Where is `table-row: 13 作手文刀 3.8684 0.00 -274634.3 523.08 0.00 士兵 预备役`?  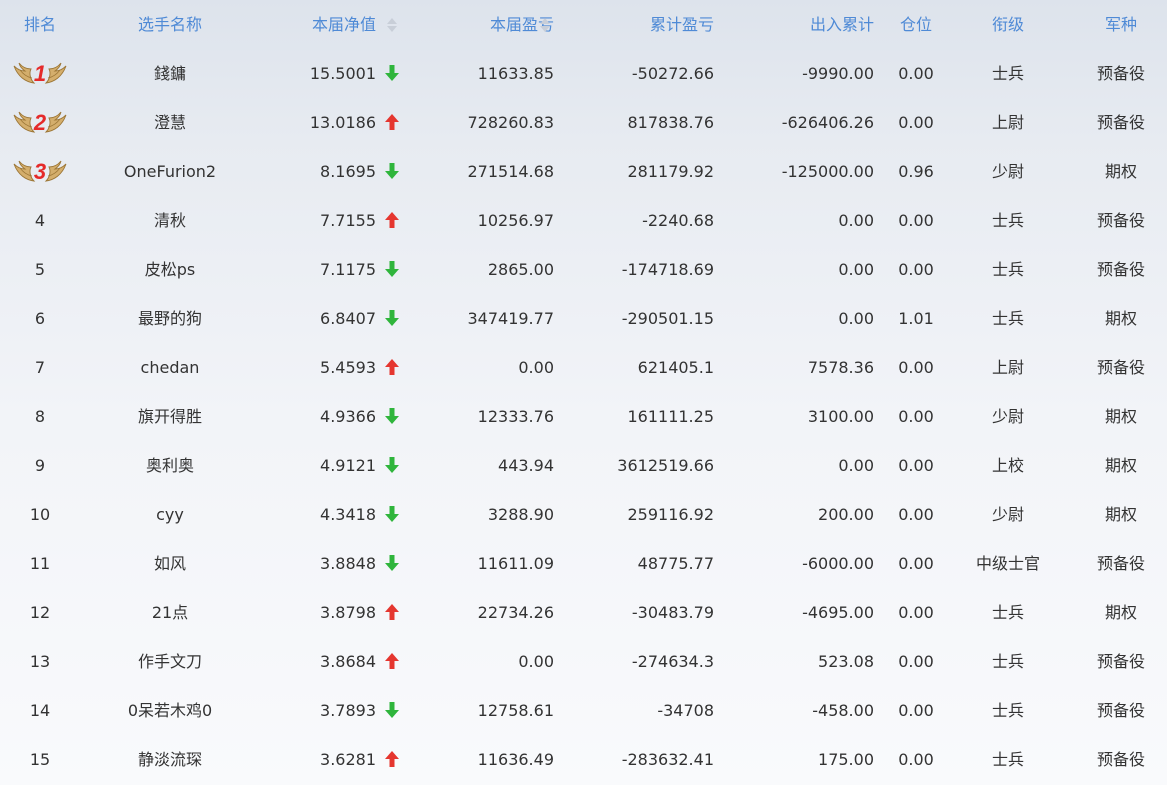
table-row: 13 作手文刀 3.8684 0.00 -274634.3 523.08 0.00 士兵 预备役 is located at coordinates (583, 661).